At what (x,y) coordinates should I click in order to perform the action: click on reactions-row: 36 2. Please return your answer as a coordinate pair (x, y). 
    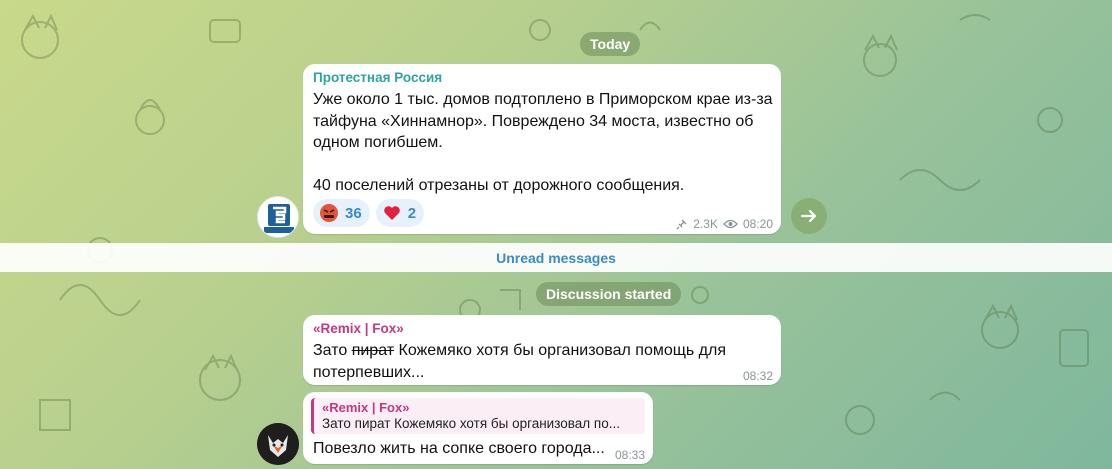
    Looking at the image, I should click on (369, 213).